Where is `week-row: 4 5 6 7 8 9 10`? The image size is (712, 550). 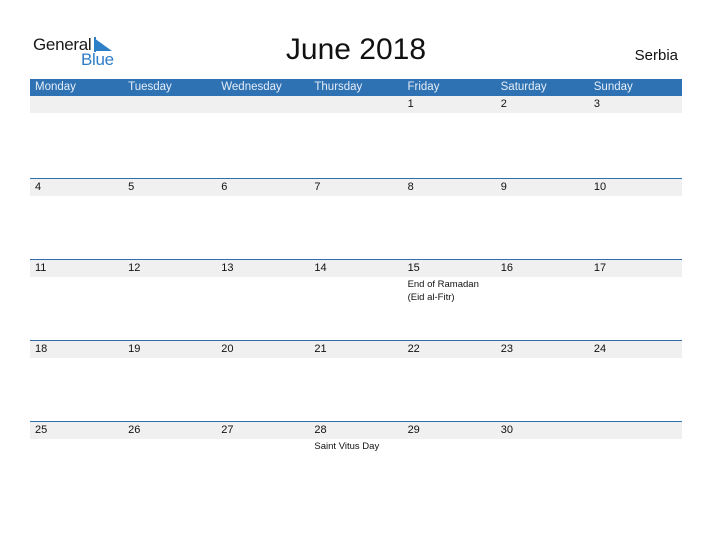
week-row: 4 5 6 7 8 9 10 is located at coordinates (356, 219).